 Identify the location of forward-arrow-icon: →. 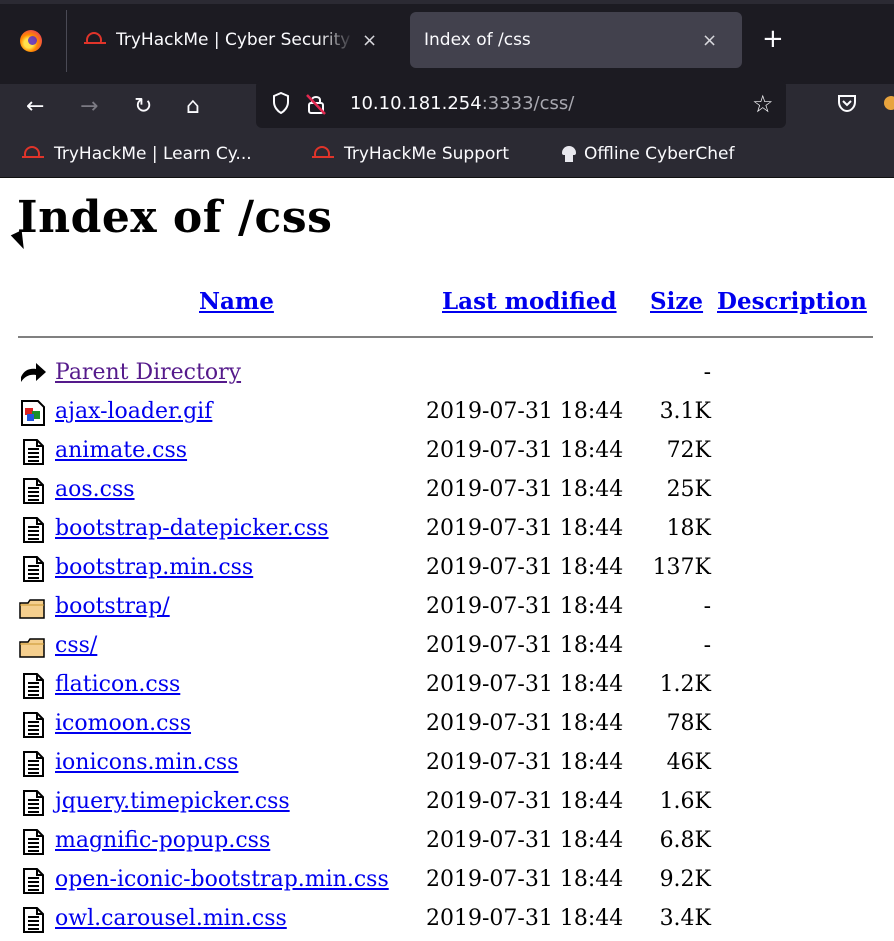
(89, 107).